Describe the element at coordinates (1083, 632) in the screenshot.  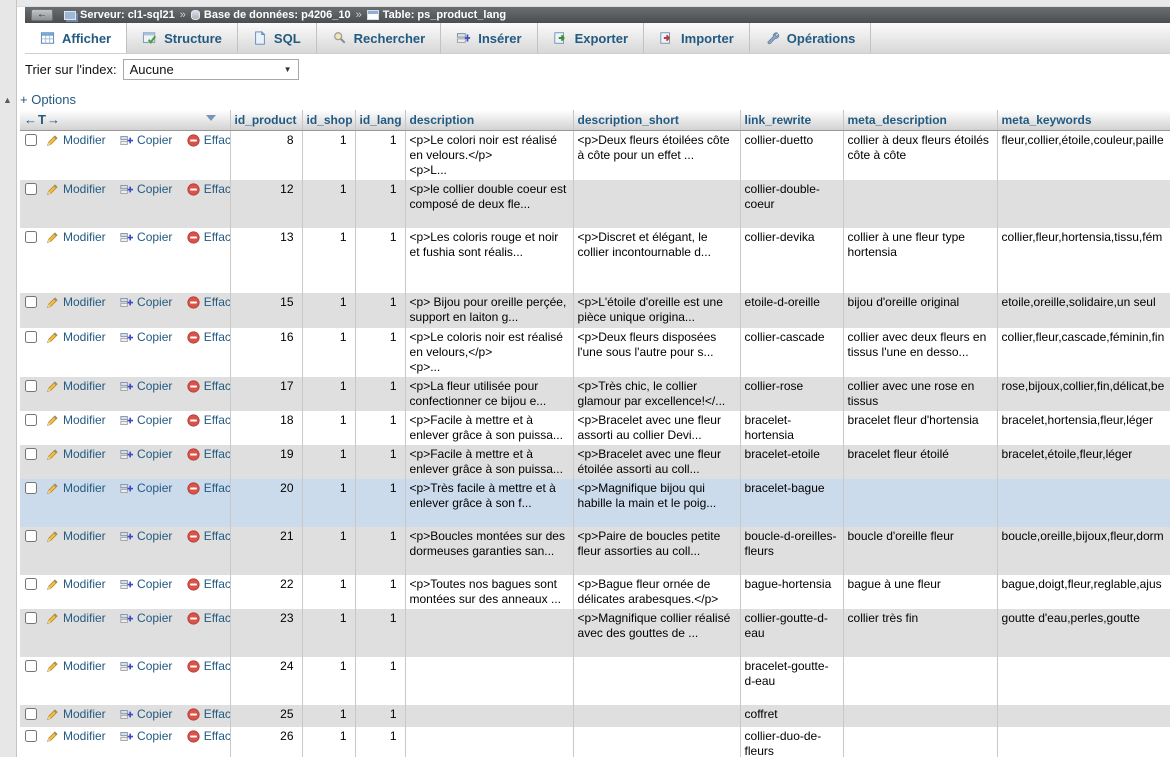
I see `cell-meta-keywords: goutte d'eau,perles,goutte` at that location.